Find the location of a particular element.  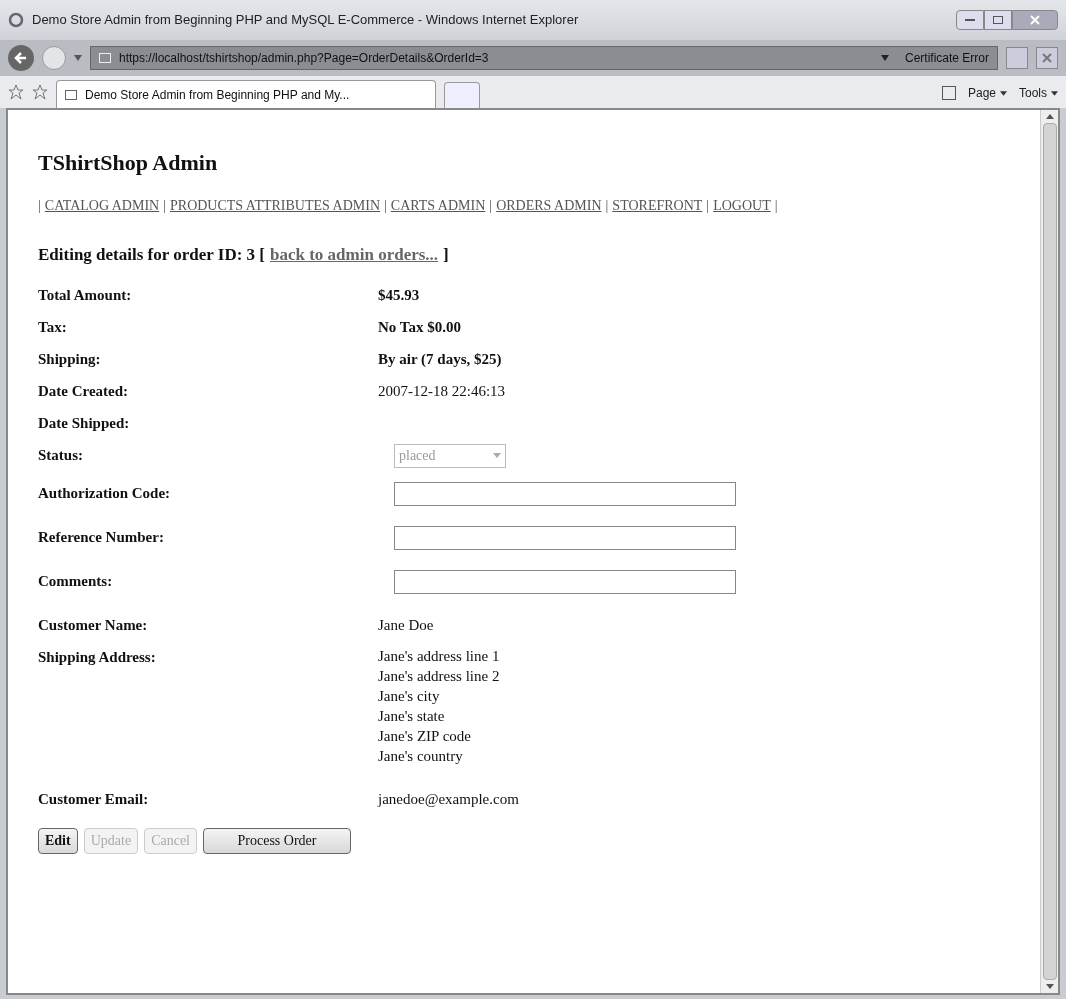

address-line: Jane's address line 2 is located at coordinates (439, 676).